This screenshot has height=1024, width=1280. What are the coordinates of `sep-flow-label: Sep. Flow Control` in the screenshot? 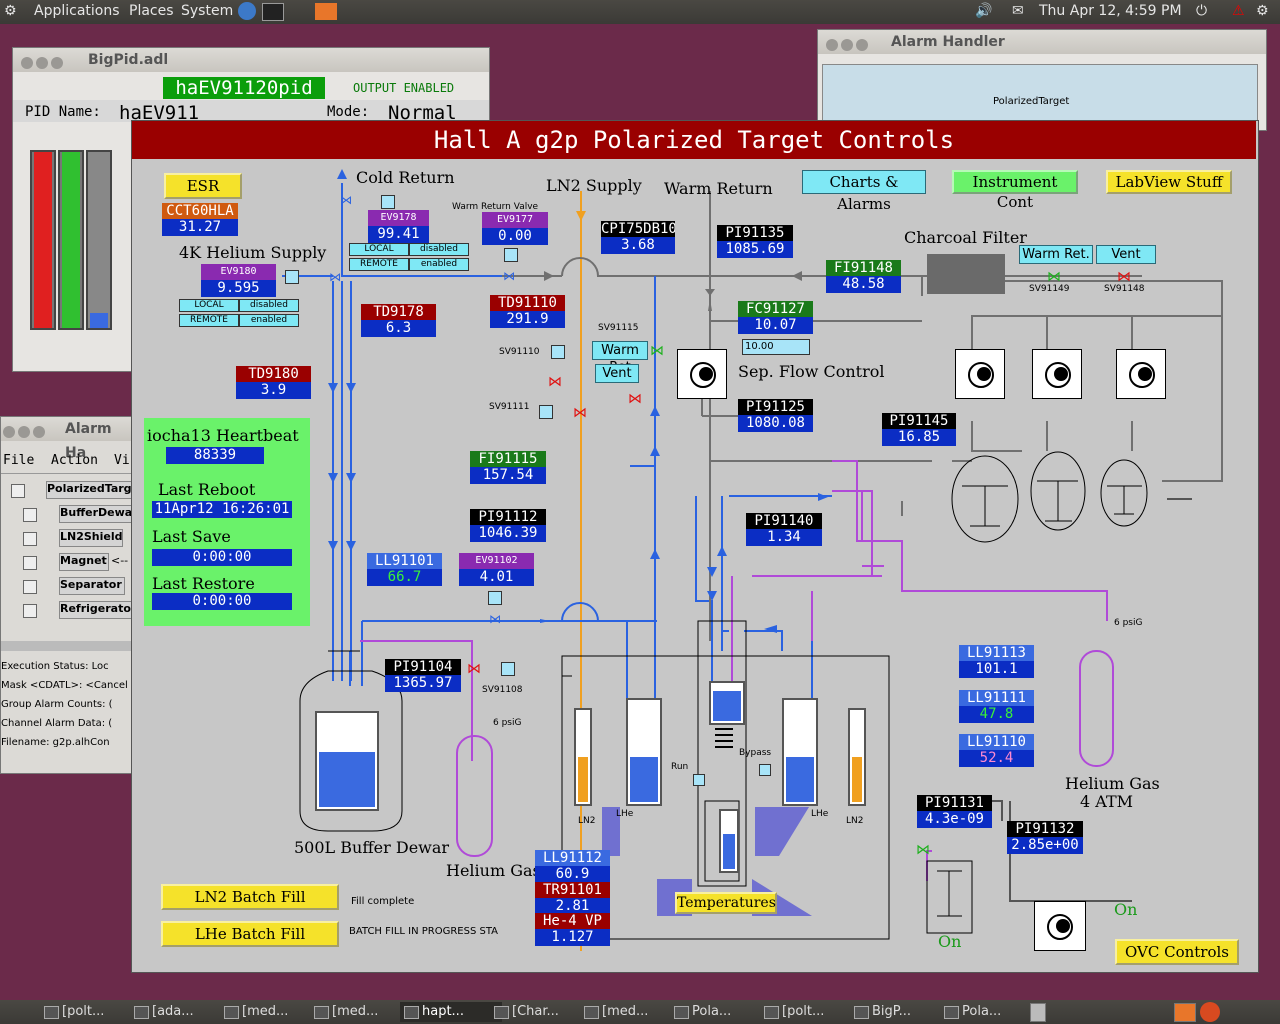 It's located at (811, 371).